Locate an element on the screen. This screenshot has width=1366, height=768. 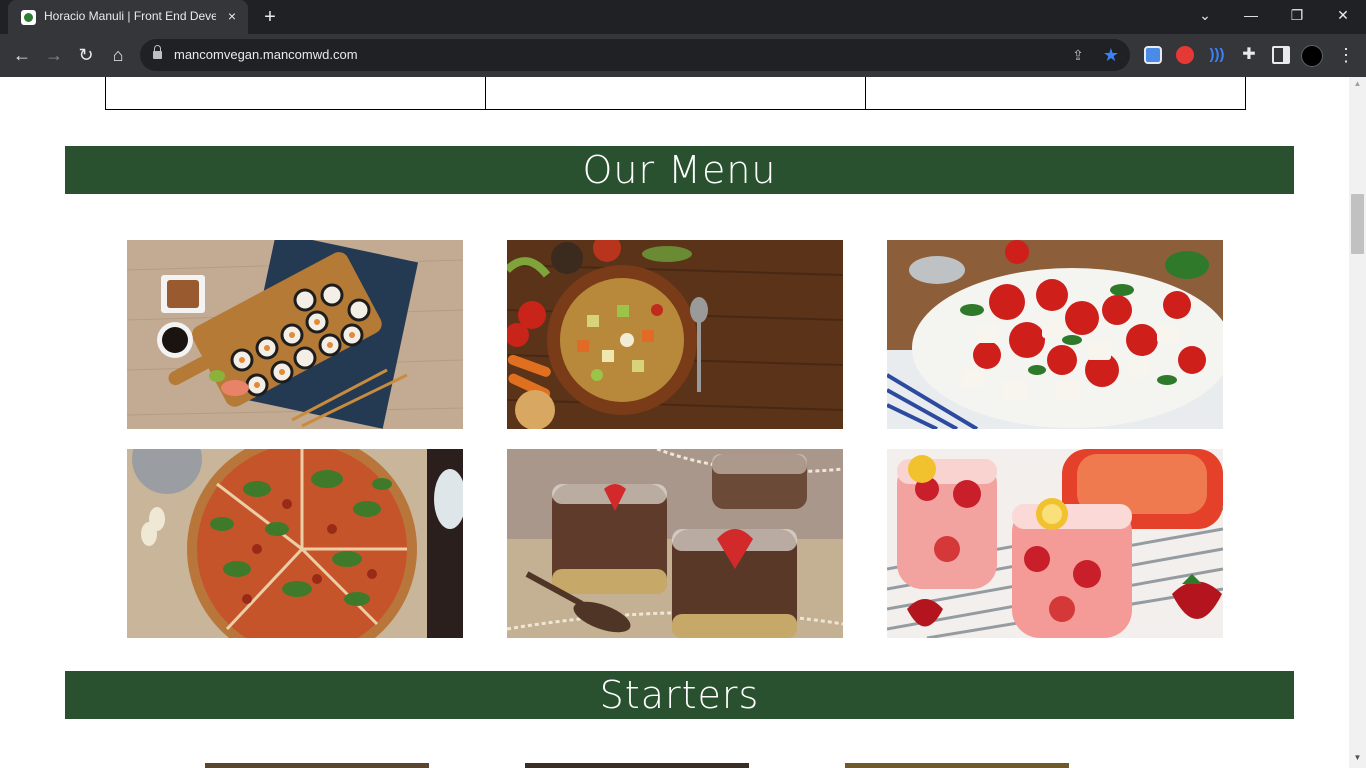
url-text: mancomvegan.mancomwd.com is located at coordinates (266, 54).